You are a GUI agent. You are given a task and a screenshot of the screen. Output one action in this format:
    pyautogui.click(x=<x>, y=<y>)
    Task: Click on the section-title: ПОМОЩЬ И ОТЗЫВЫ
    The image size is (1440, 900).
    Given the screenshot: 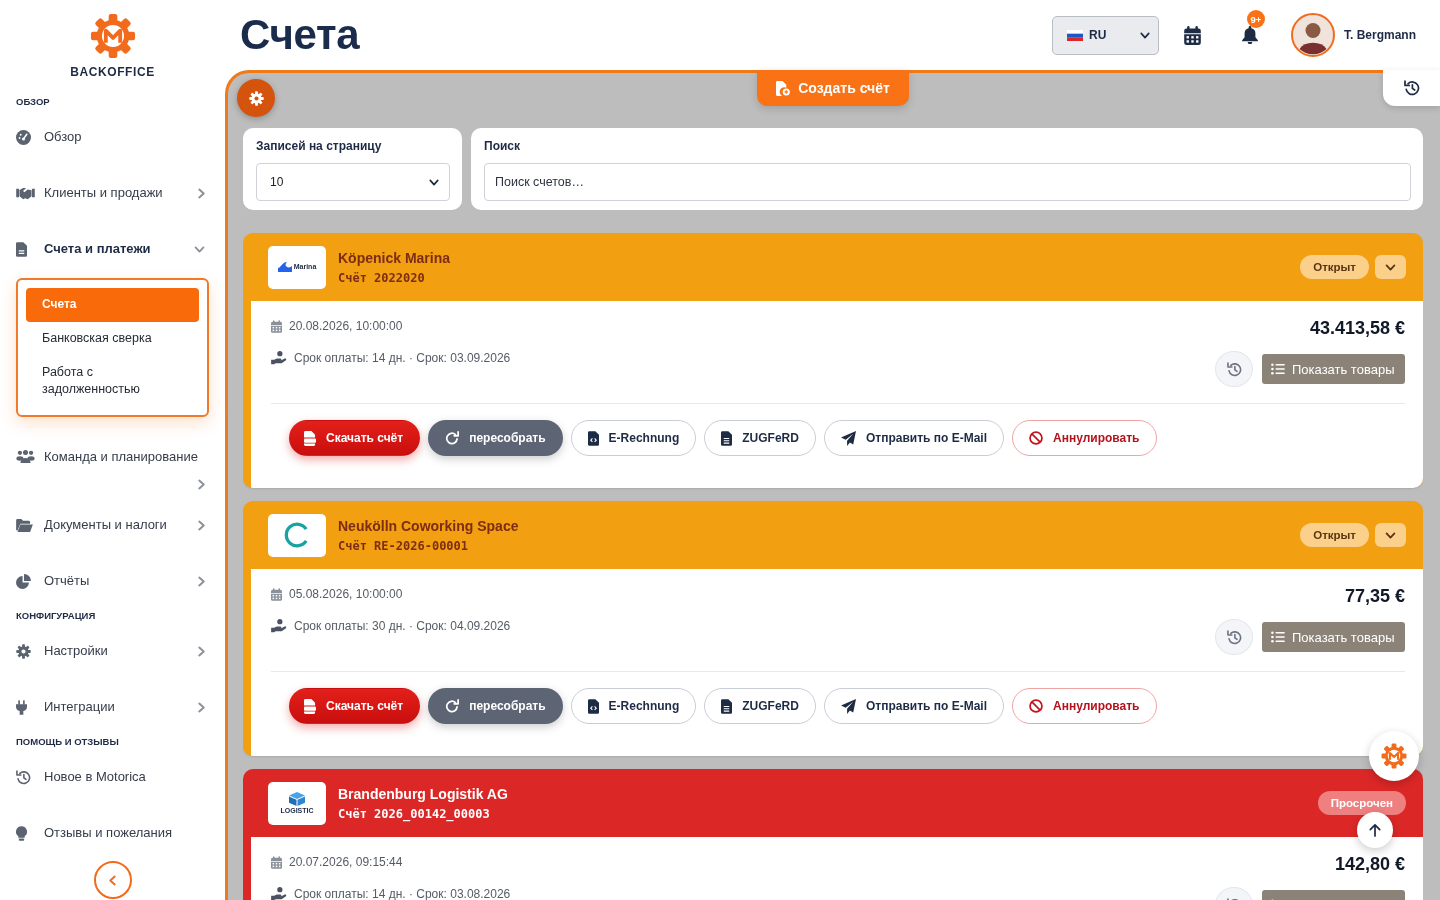 What is the action you would take?
    pyautogui.click(x=68, y=742)
    